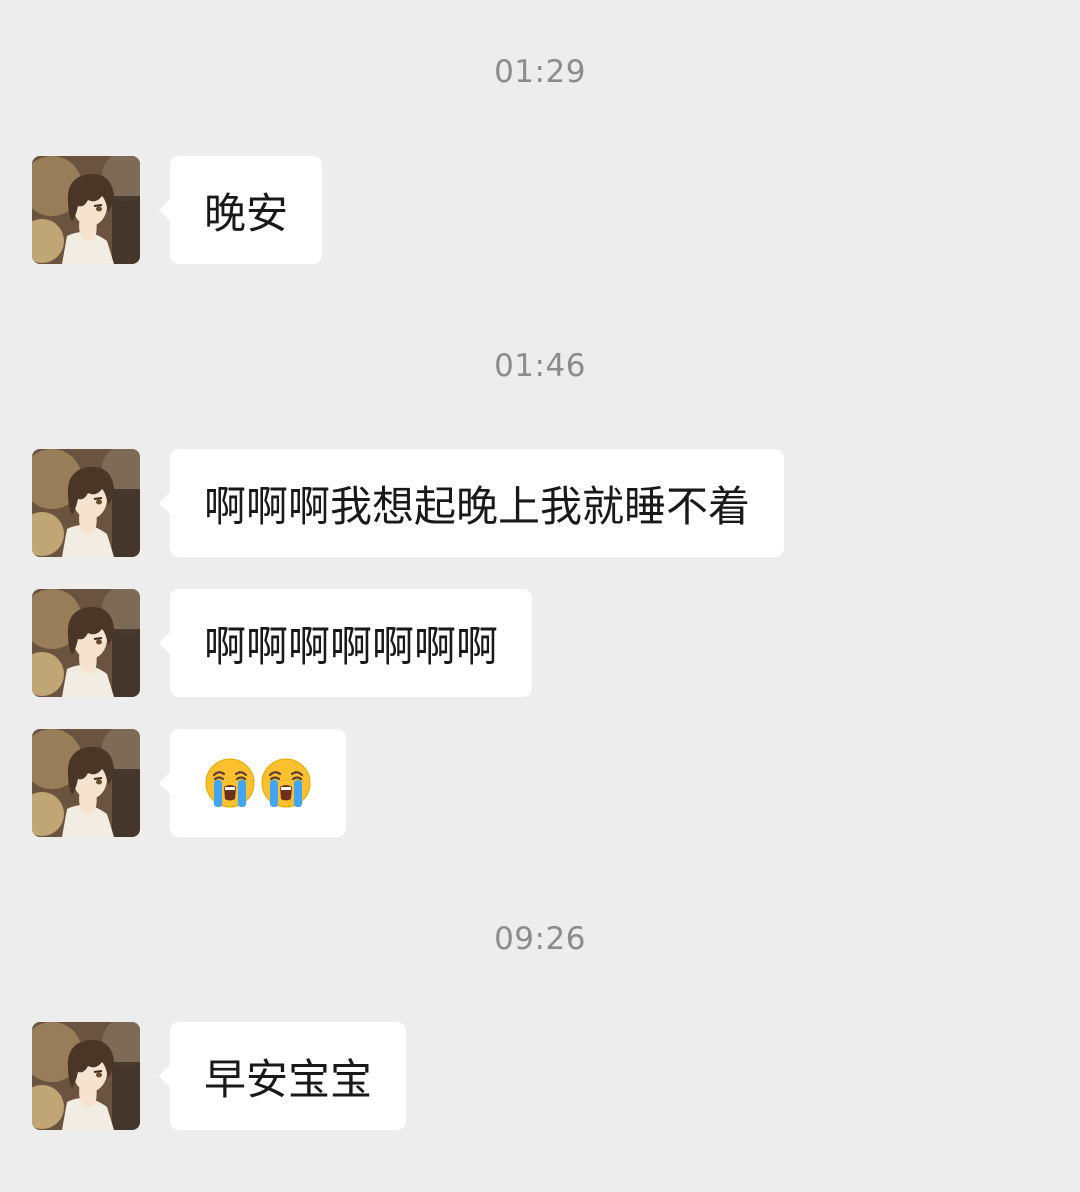 The image size is (1080, 1192). Describe the element at coordinates (240, 210) in the screenshot. I see `message-bubble: 晚安` at that location.